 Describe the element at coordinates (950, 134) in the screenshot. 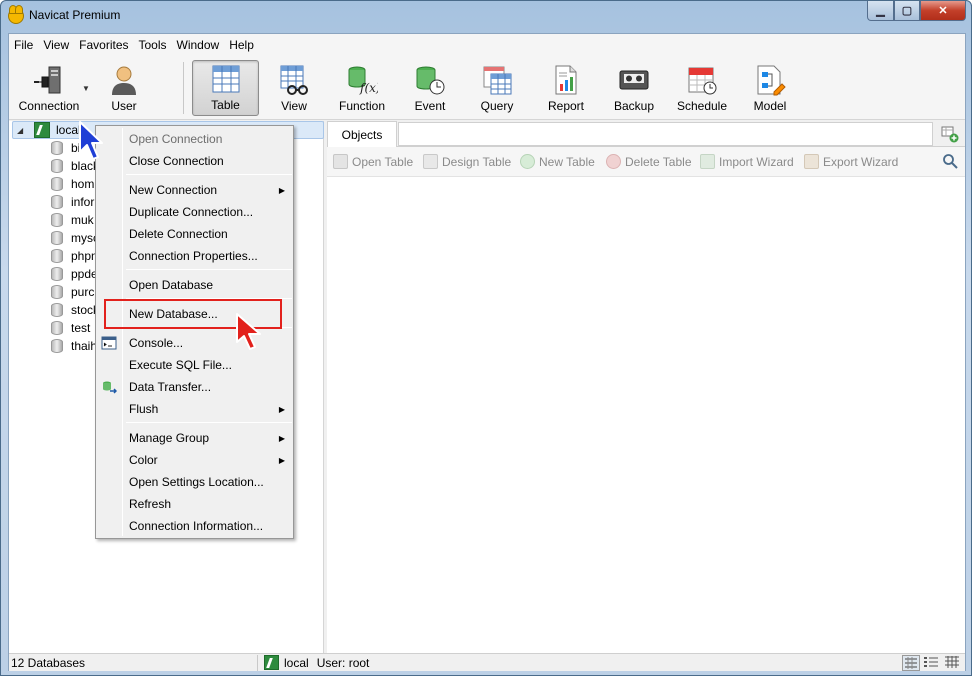

I see `new-tab-icon` at that location.